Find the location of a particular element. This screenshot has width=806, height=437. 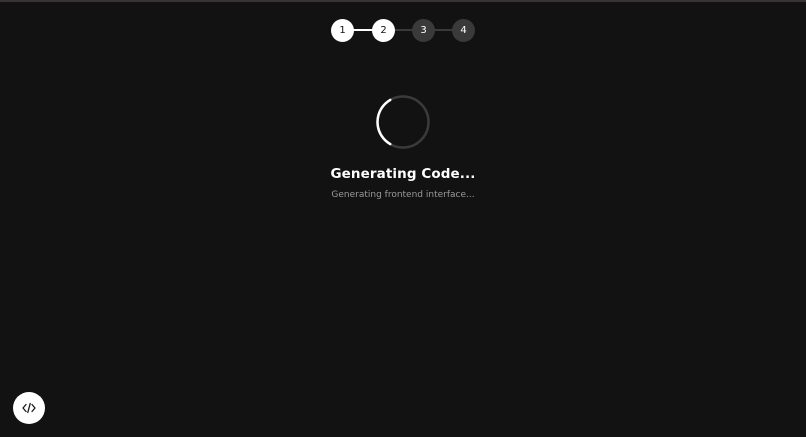

step-1-label: 1 is located at coordinates (342, 30).